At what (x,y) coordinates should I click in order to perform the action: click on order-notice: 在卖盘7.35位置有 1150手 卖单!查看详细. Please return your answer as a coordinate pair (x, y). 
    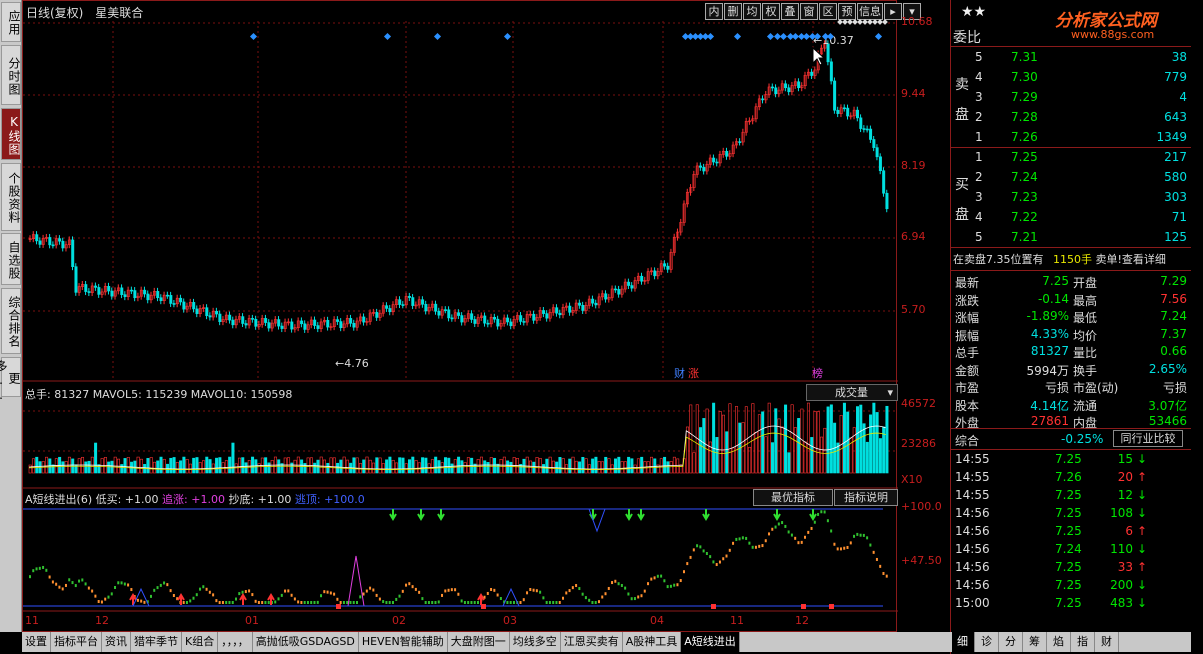
    Looking at the image, I should click on (1059, 259).